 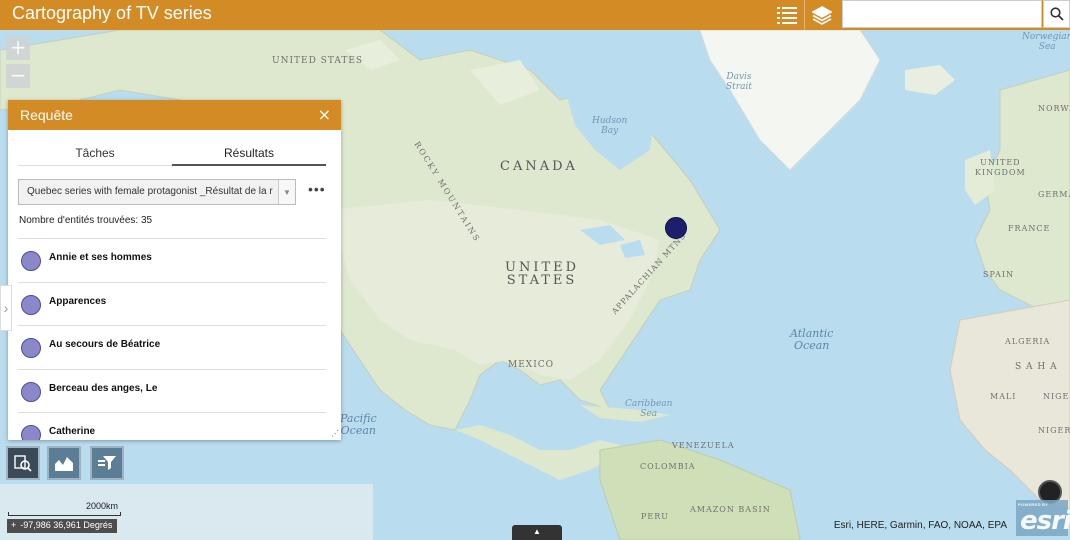 What do you see at coordinates (105, 344) in the screenshot?
I see `result-label: Au secours de Béatrice` at bounding box center [105, 344].